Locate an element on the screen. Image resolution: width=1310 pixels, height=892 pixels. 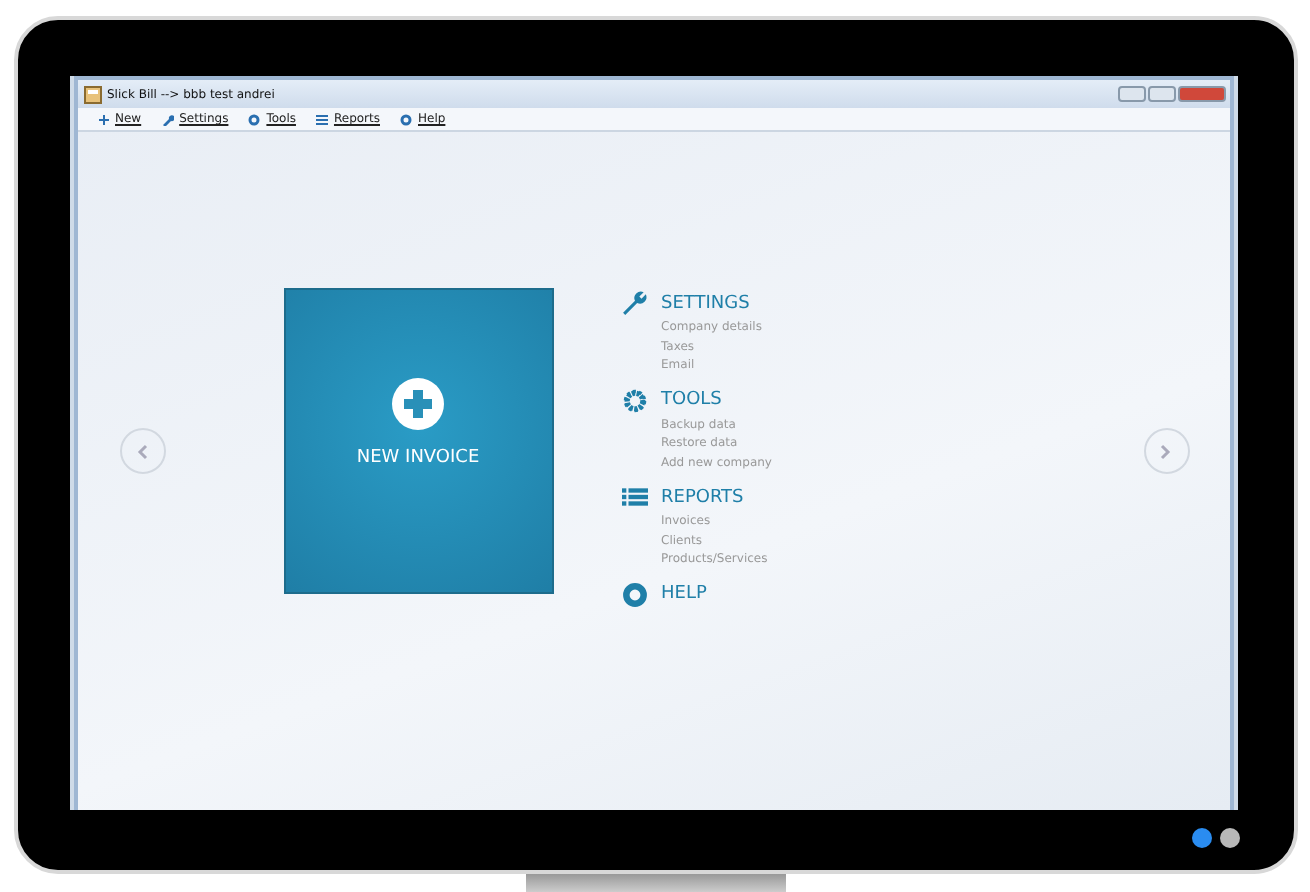
previous-button is located at coordinates (142, 451).